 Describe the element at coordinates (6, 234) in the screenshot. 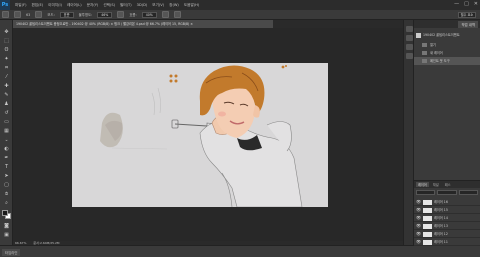

I see `screen-mode-icon: ▣` at that location.